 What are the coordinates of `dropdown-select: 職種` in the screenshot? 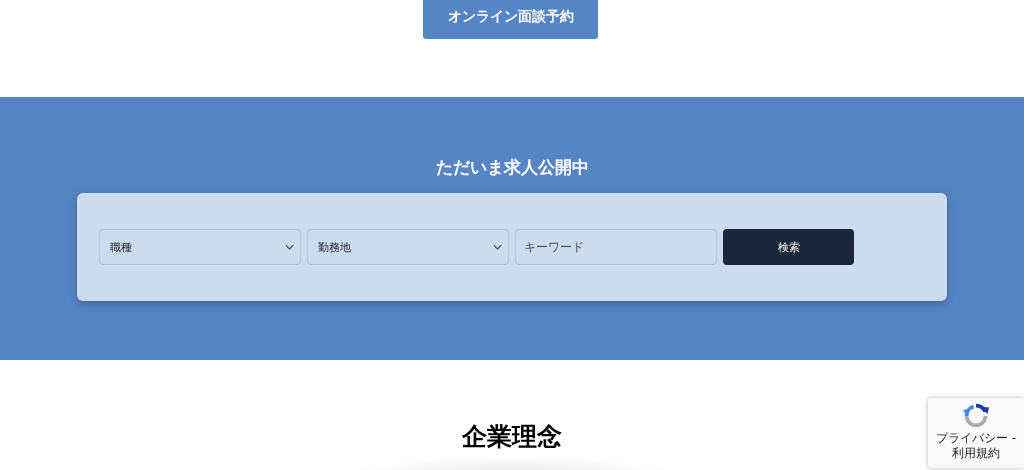 It's located at (200, 247).